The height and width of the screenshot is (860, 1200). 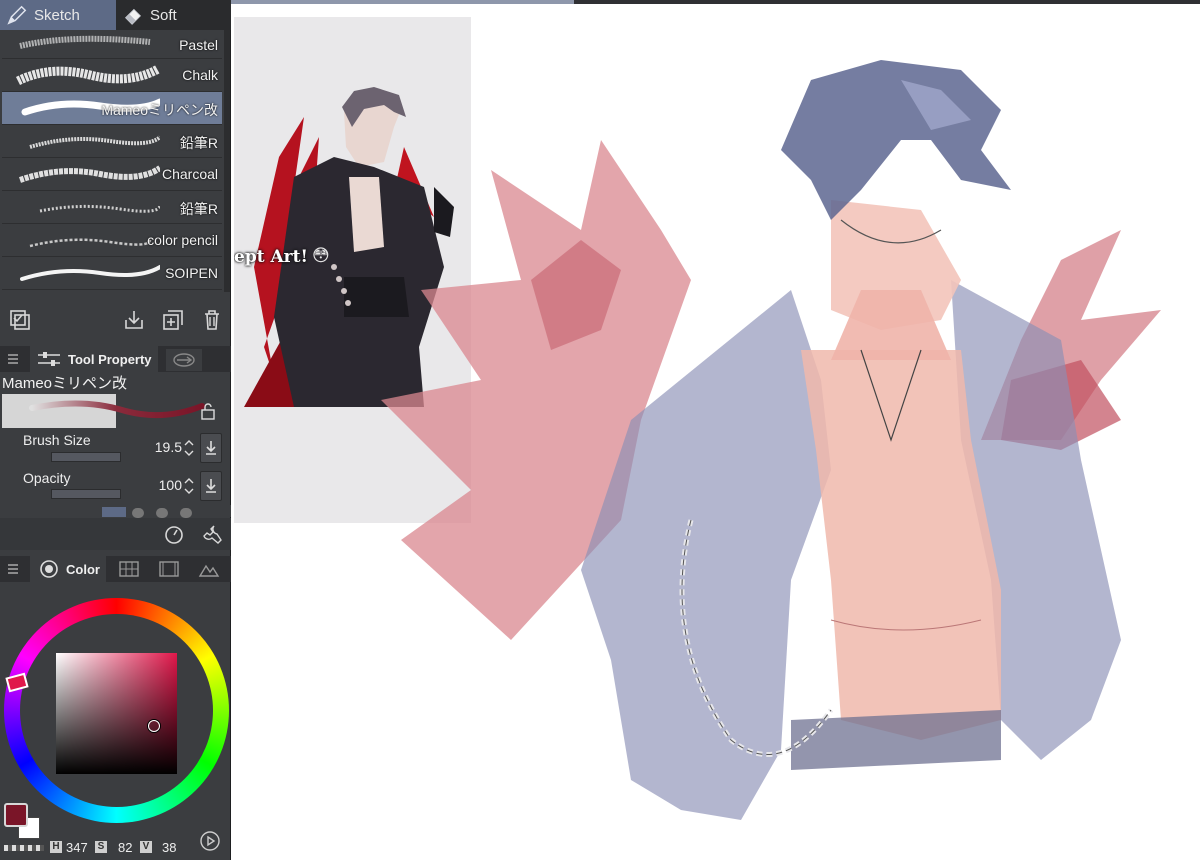 I want to click on tab-color: Color, so click(x=68, y=569).